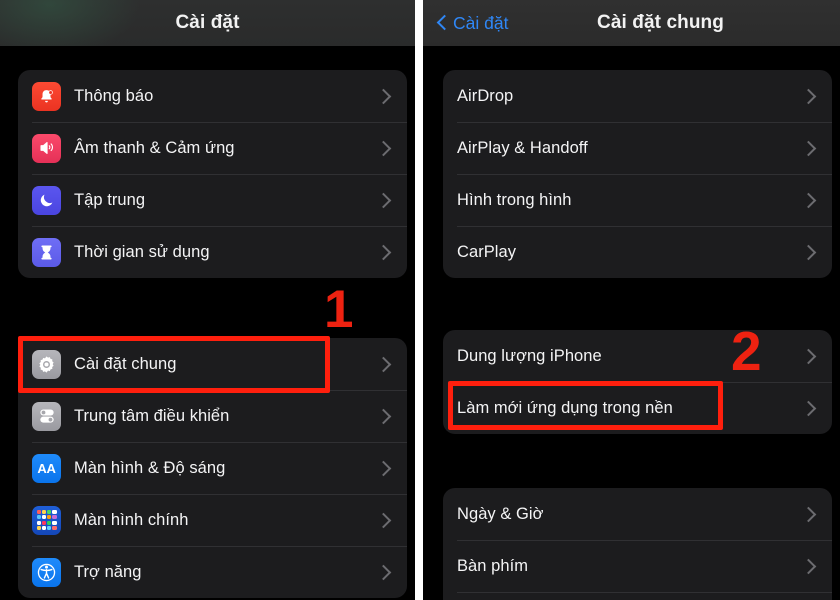 The image size is (840, 600). I want to click on settings-row-label: Ngày & Giờ, so click(500, 513).